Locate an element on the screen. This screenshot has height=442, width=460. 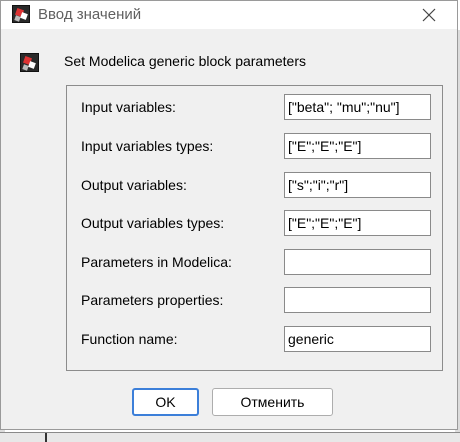
close-button is located at coordinates (429, 15).